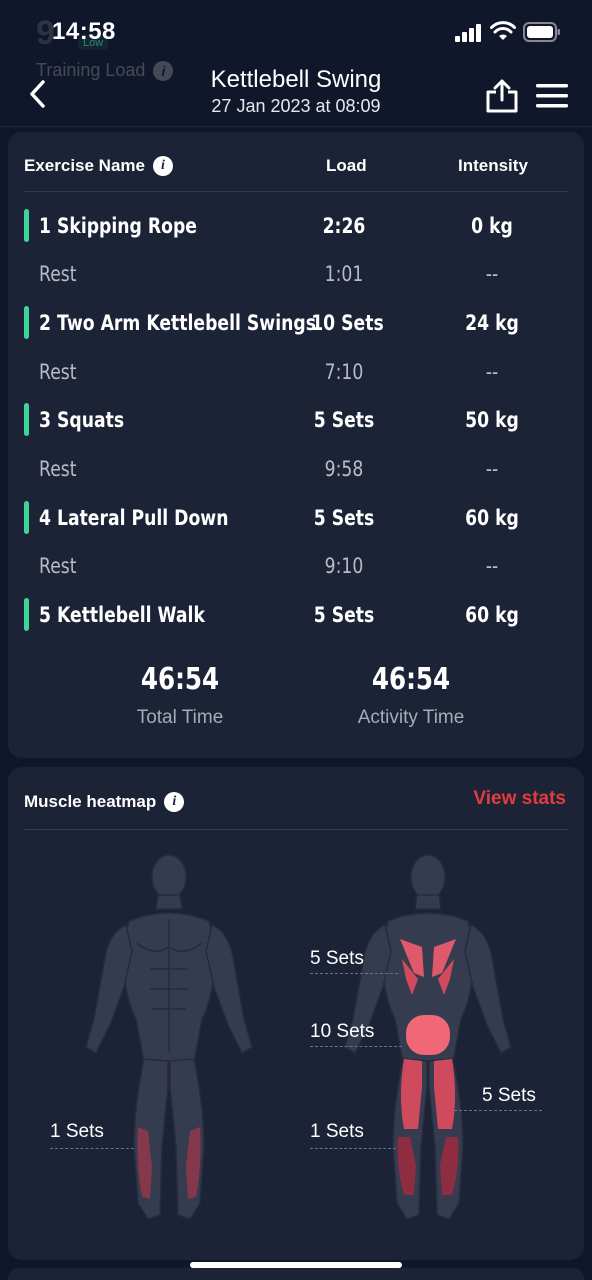  I want to click on column-load: Load, so click(346, 165).